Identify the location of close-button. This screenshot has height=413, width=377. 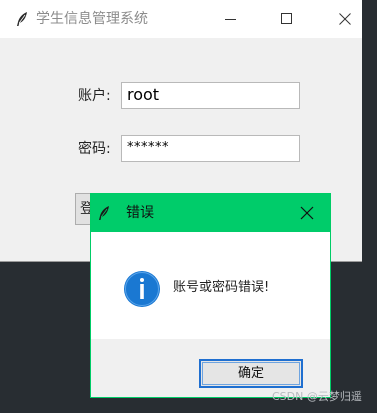
(345, 19).